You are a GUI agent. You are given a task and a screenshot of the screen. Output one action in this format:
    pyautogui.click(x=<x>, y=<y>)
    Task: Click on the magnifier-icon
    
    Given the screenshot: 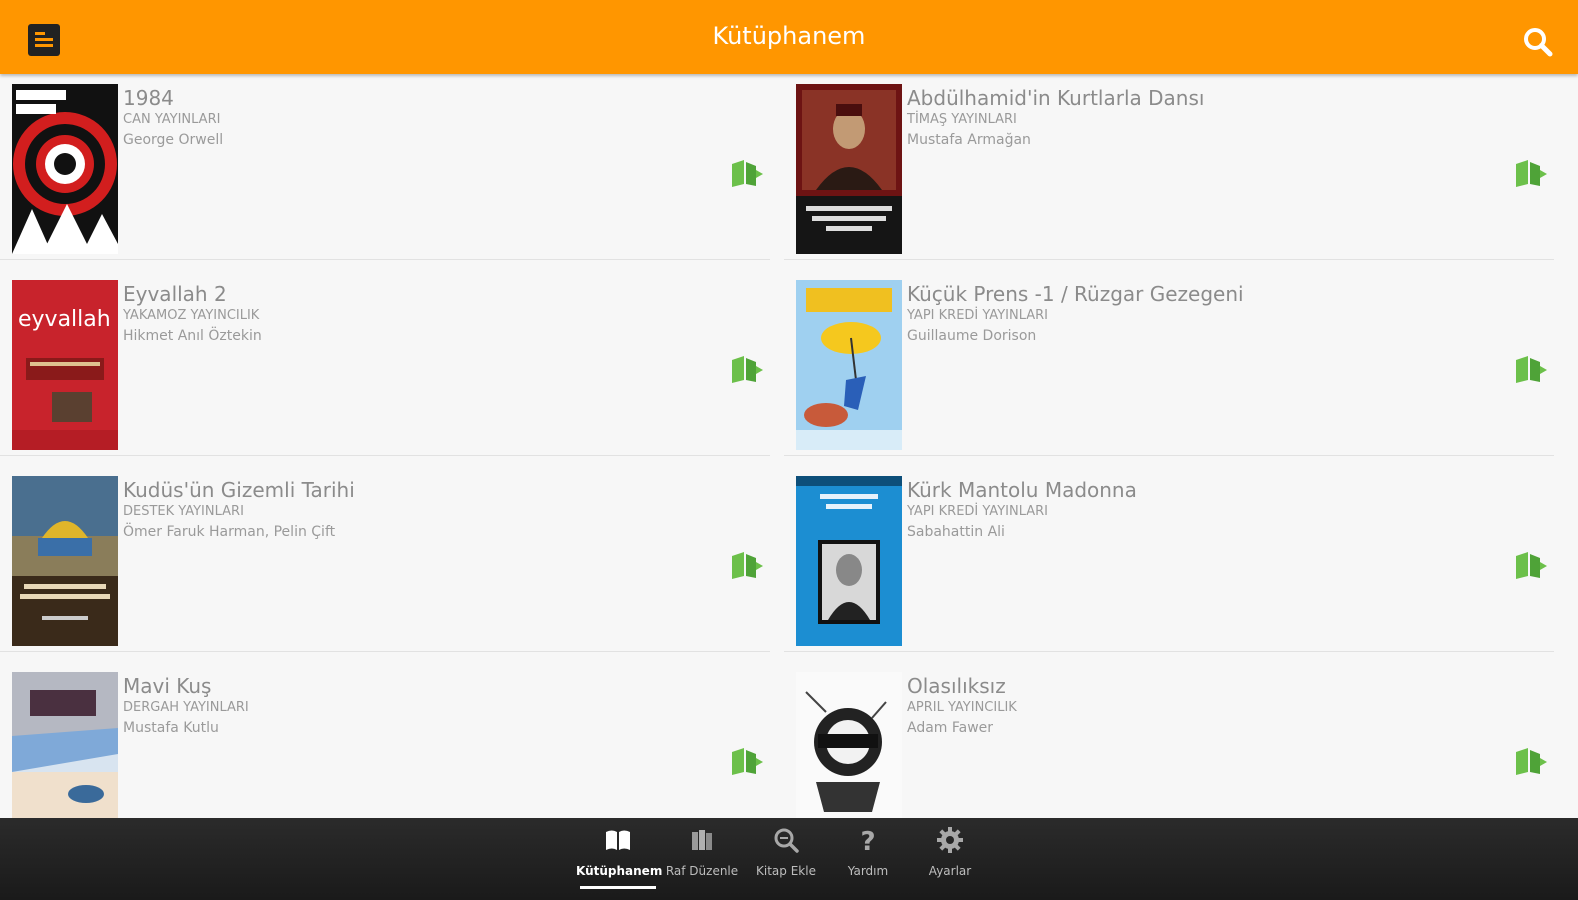 What is the action you would take?
    pyautogui.click(x=786, y=840)
    